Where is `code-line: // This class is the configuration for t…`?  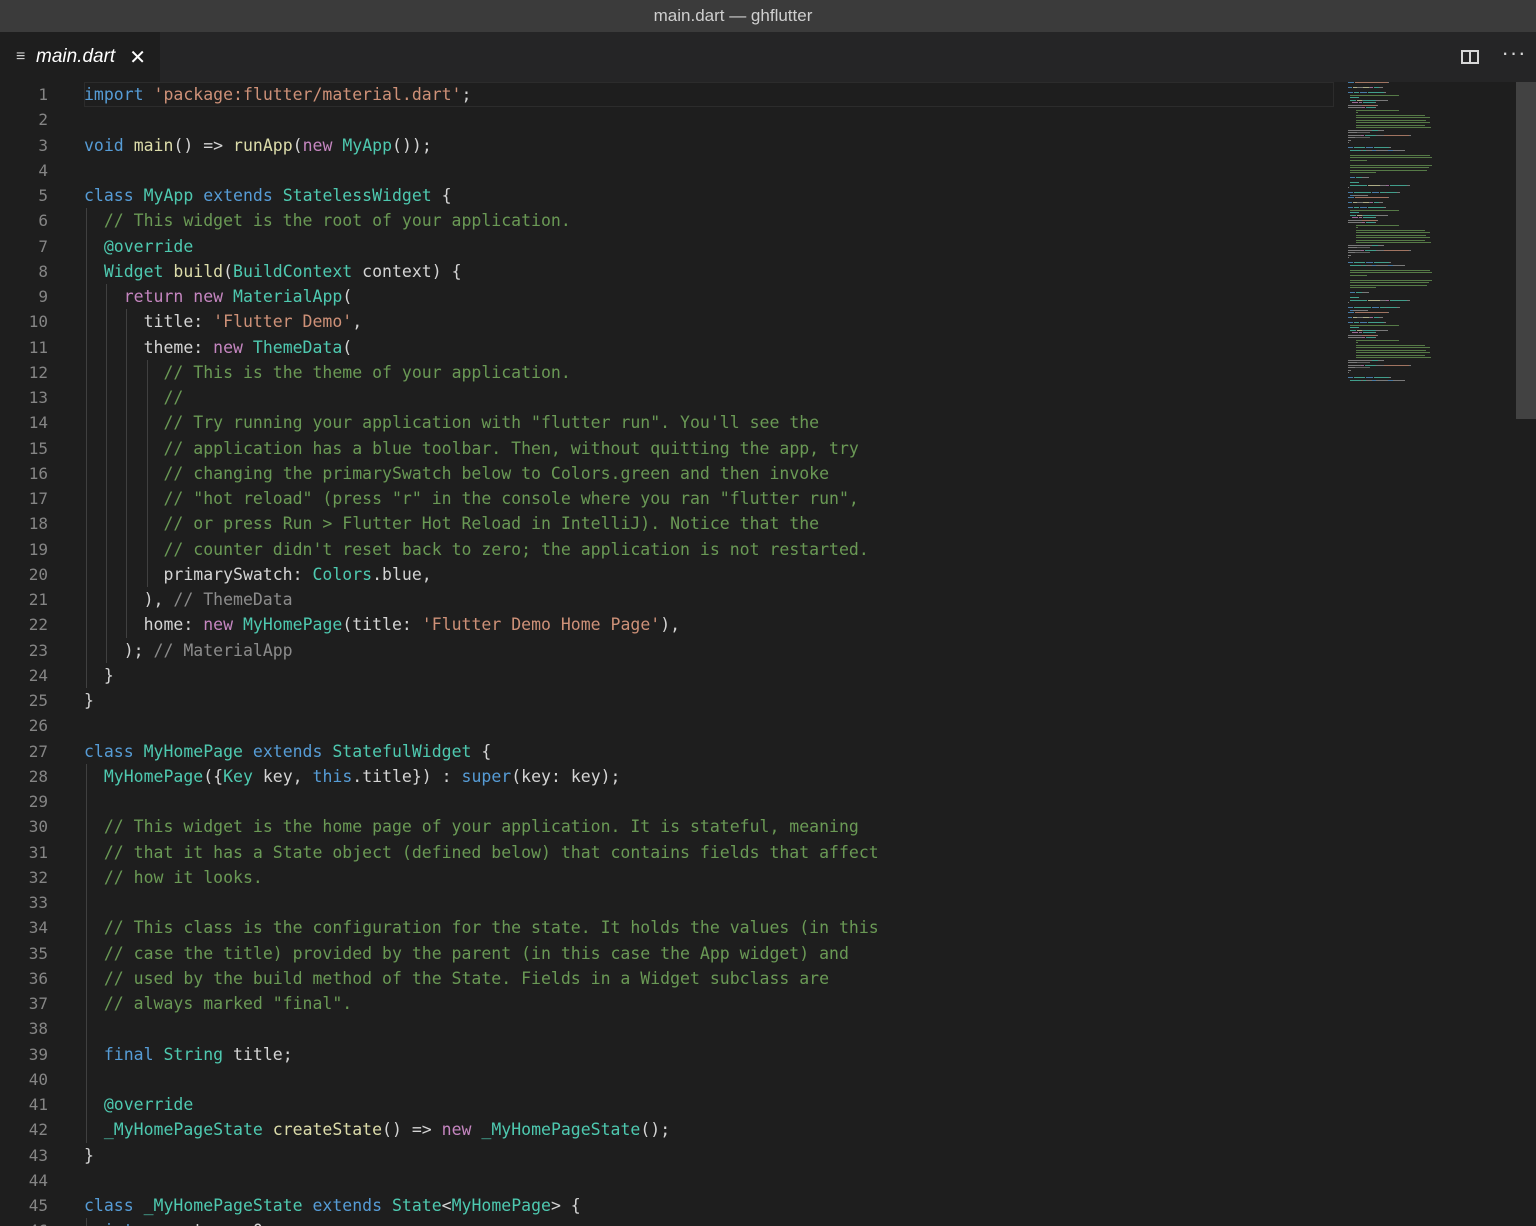
code-line: // This class is the configuration for t… is located at coordinates (709, 927).